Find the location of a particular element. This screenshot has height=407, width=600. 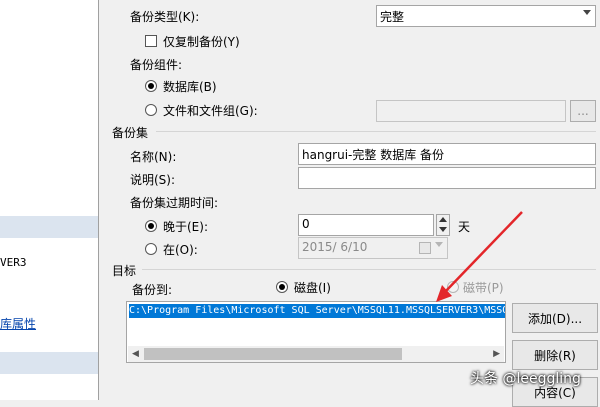

arrow-shaft is located at coordinates (483, 252).